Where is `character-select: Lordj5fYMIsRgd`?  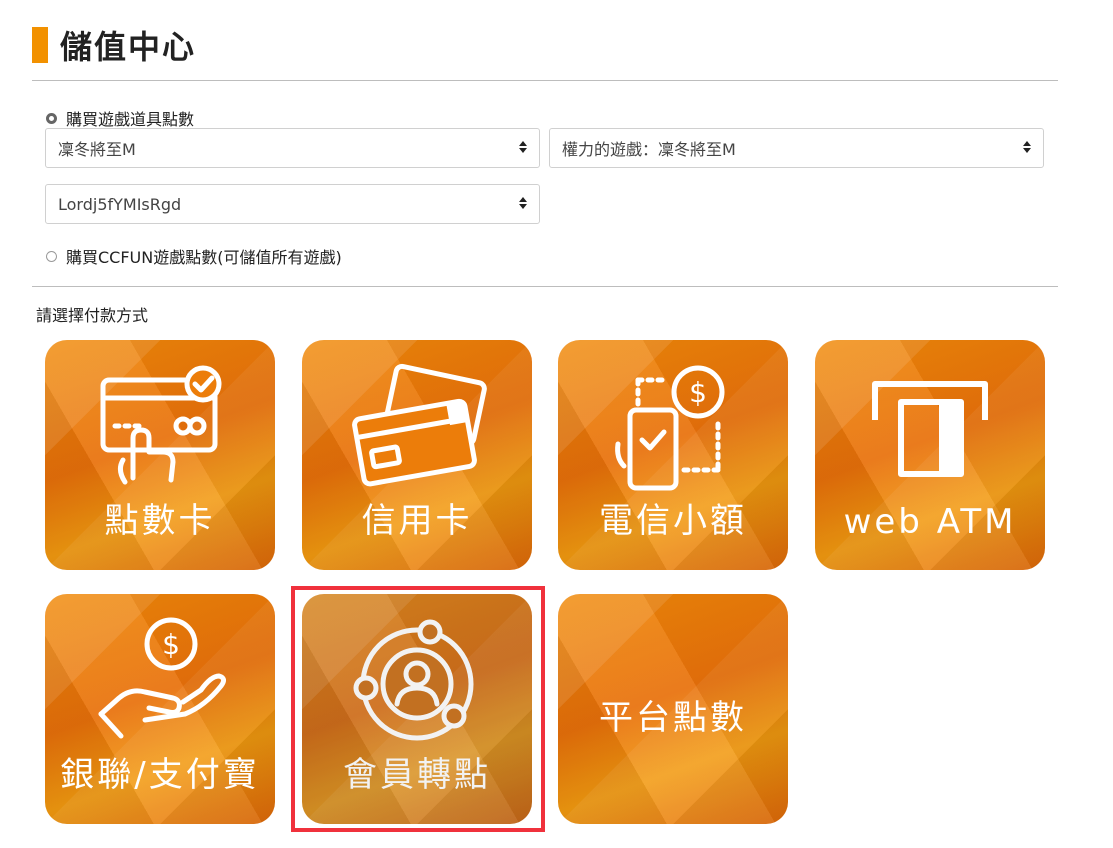 character-select: Lordj5fYMIsRgd is located at coordinates (292, 204).